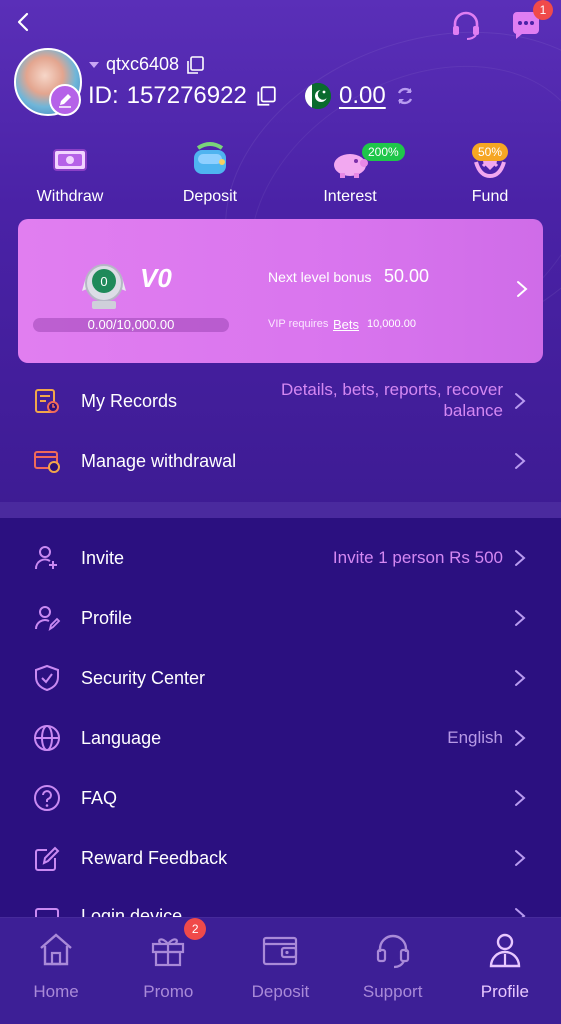  Describe the element at coordinates (280, 618) in the screenshot. I see `profile-row: Profile` at that location.